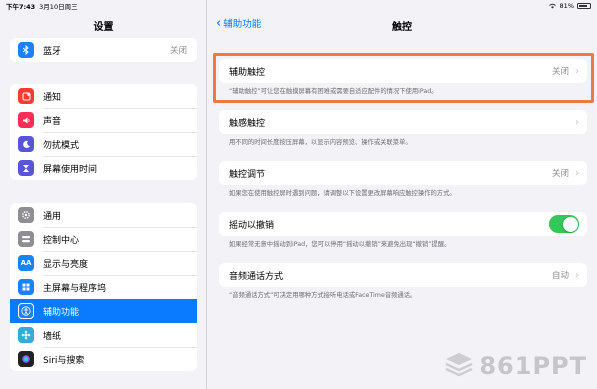 Image resolution: width=597 pixels, height=389 pixels. I want to click on page-title: 触控, so click(402, 27).